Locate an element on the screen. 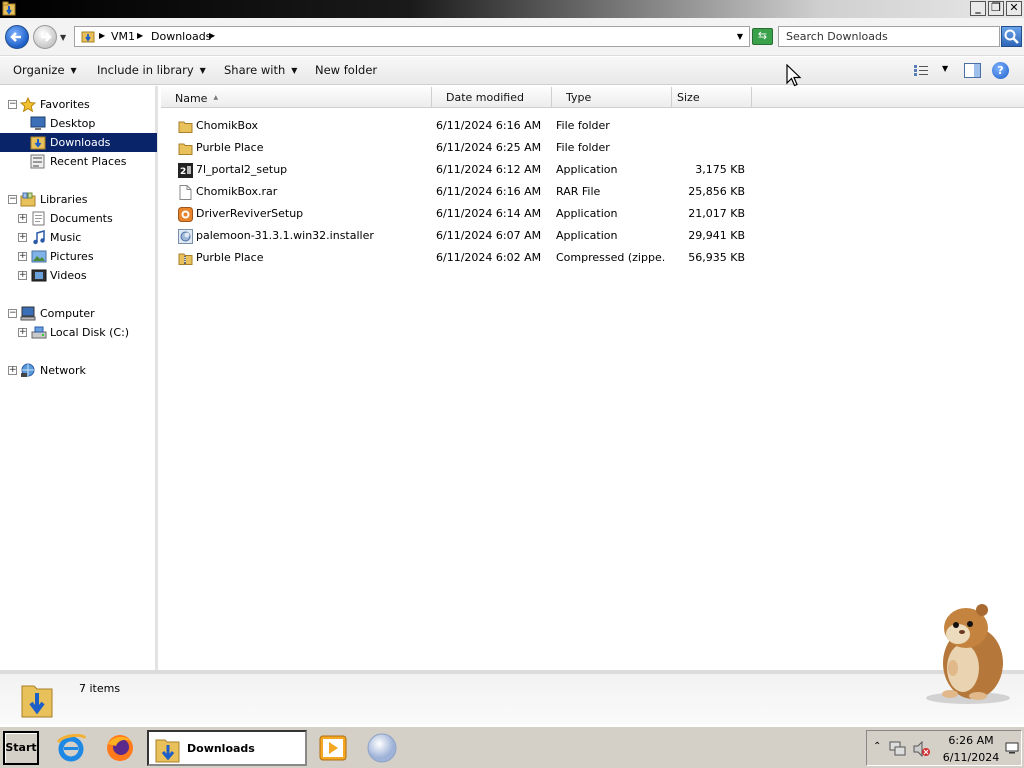  minimize-button: _ is located at coordinates (978, 8).